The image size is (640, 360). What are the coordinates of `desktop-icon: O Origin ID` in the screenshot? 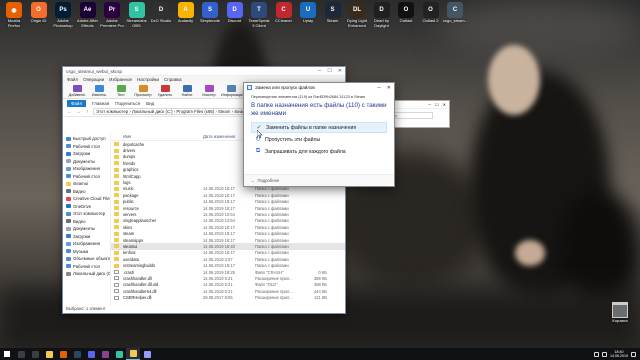 It's located at (39, 15).